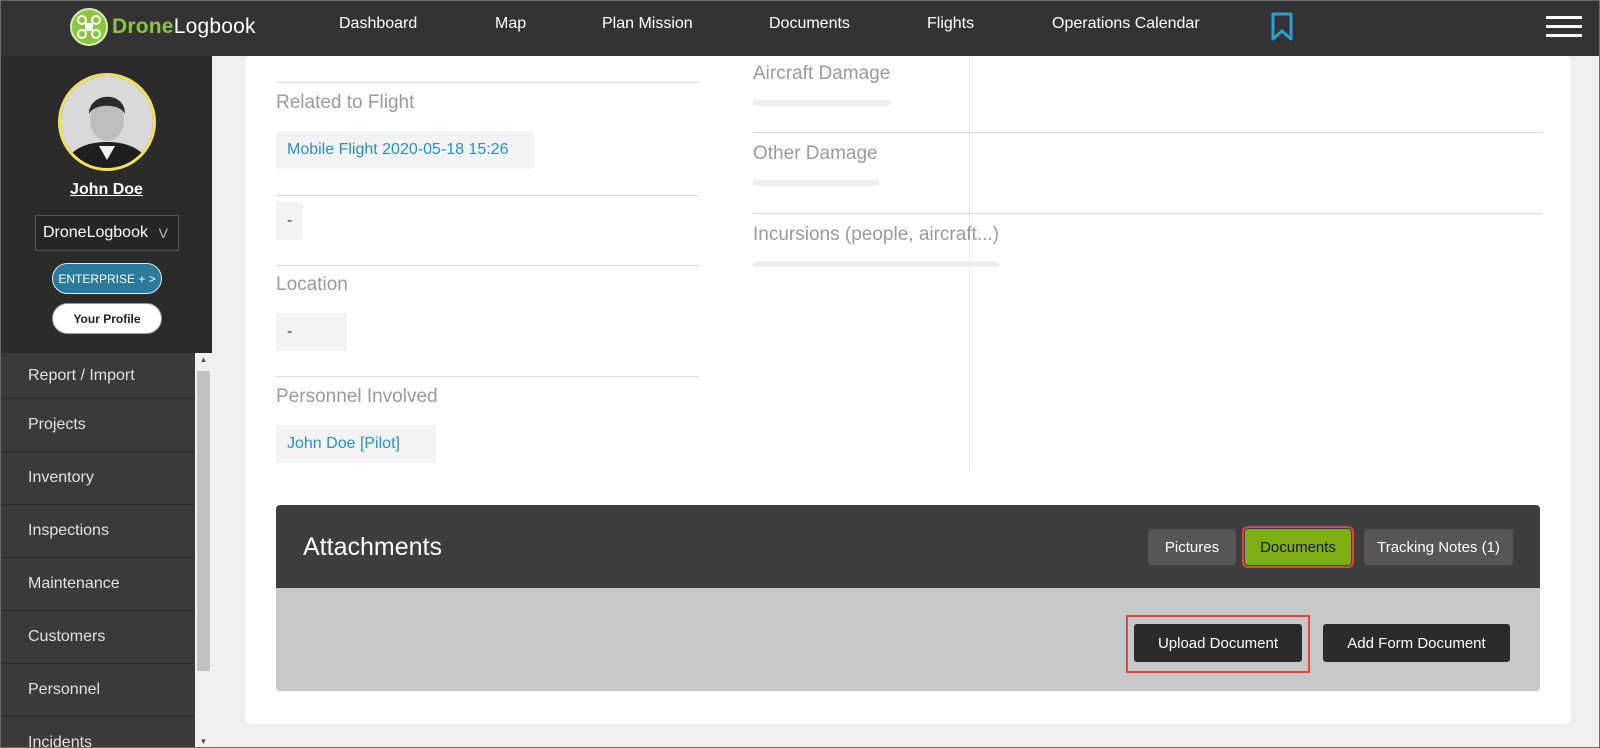 This screenshot has height=748, width=1600. Describe the element at coordinates (345, 102) in the screenshot. I see `related-flight-label: Related to Flight` at that location.